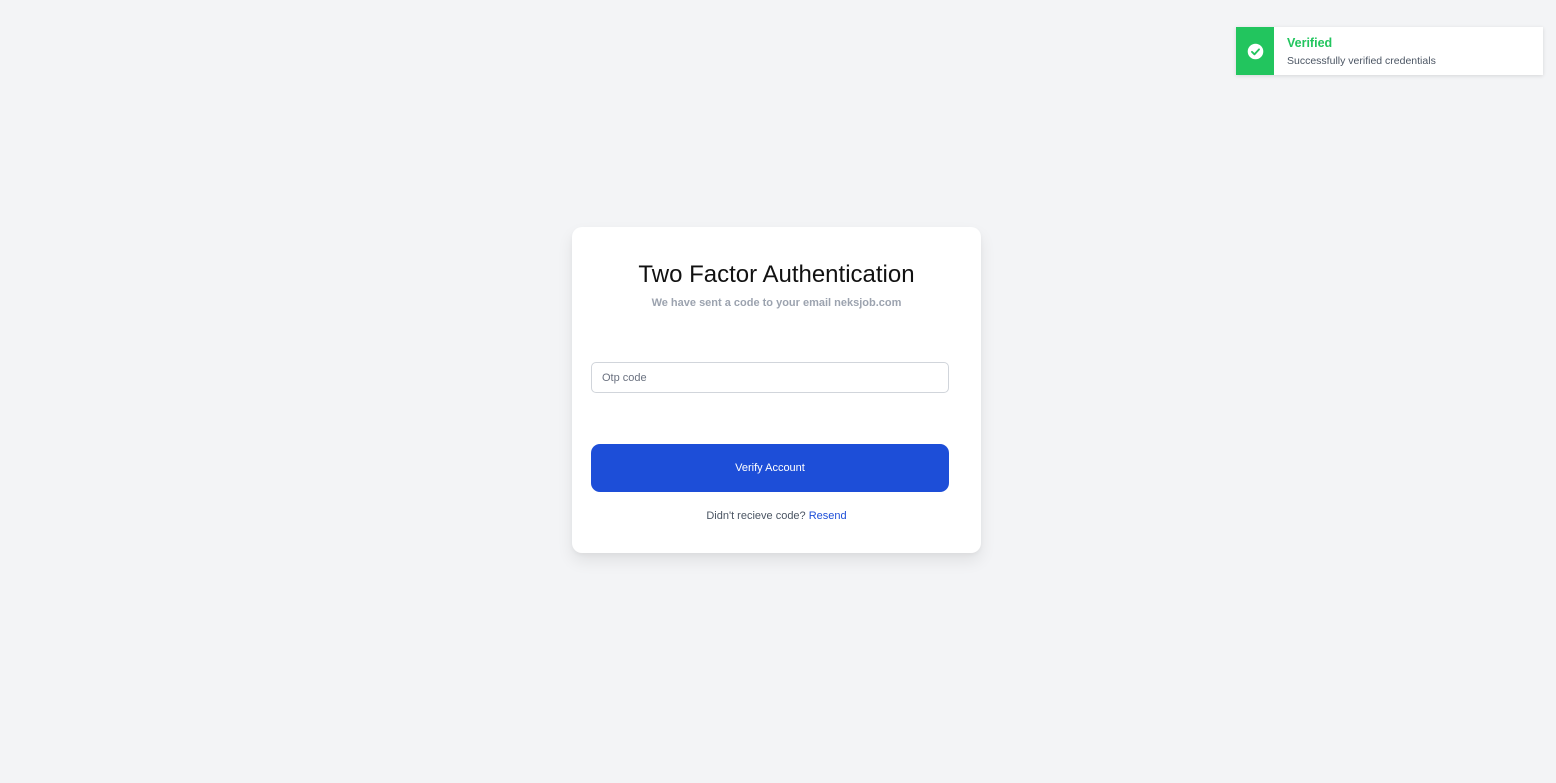 The width and height of the screenshot is (1556, 783). Describe the element at coordinates (776, 274) in the screenshot. I see `page-title: Two Factor Authentication` at that location.